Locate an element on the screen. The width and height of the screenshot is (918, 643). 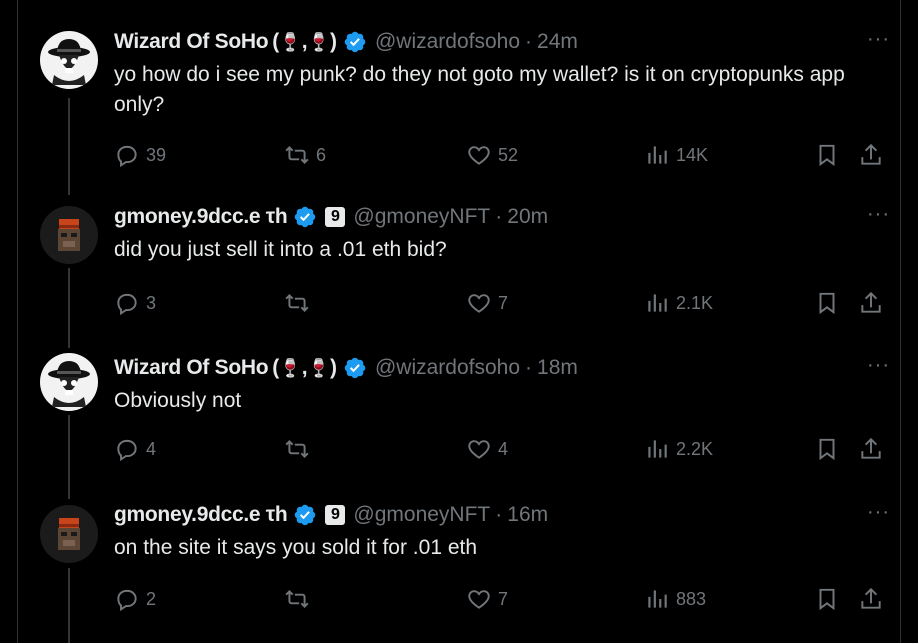
retweet-count: 6 is located at coordinates (321, 154).